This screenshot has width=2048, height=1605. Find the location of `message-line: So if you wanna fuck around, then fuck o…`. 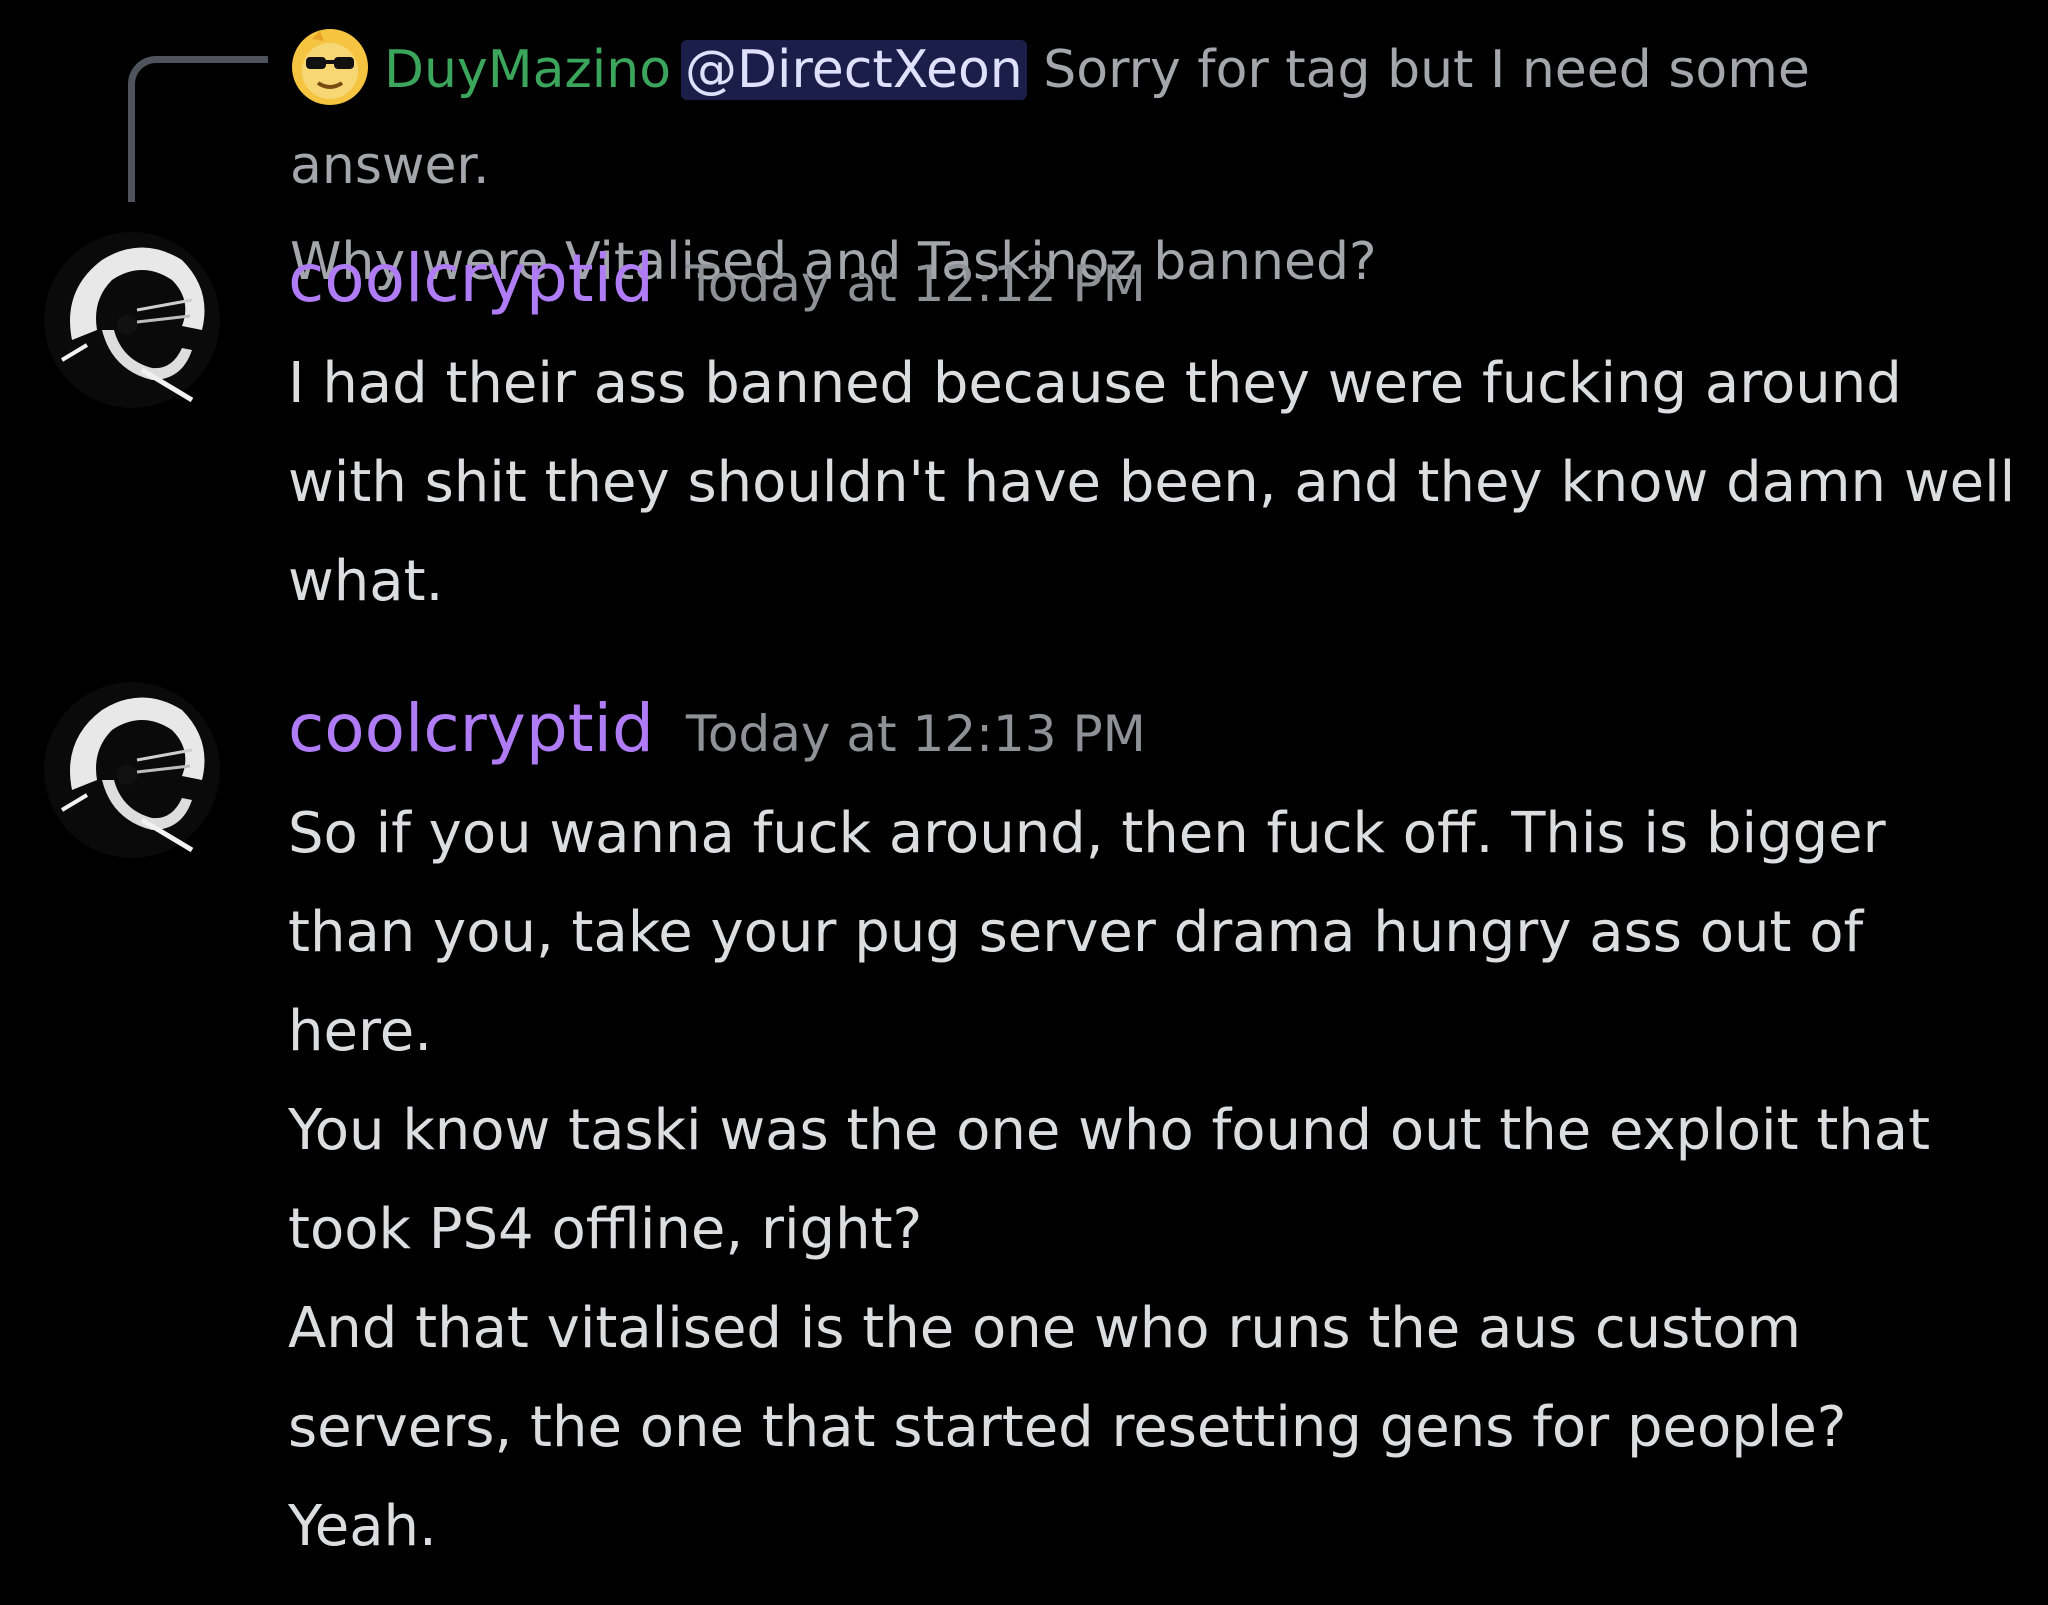

message-line: So if you wanna fuck around, then fuck o… is located at coordinates (1087, 932).